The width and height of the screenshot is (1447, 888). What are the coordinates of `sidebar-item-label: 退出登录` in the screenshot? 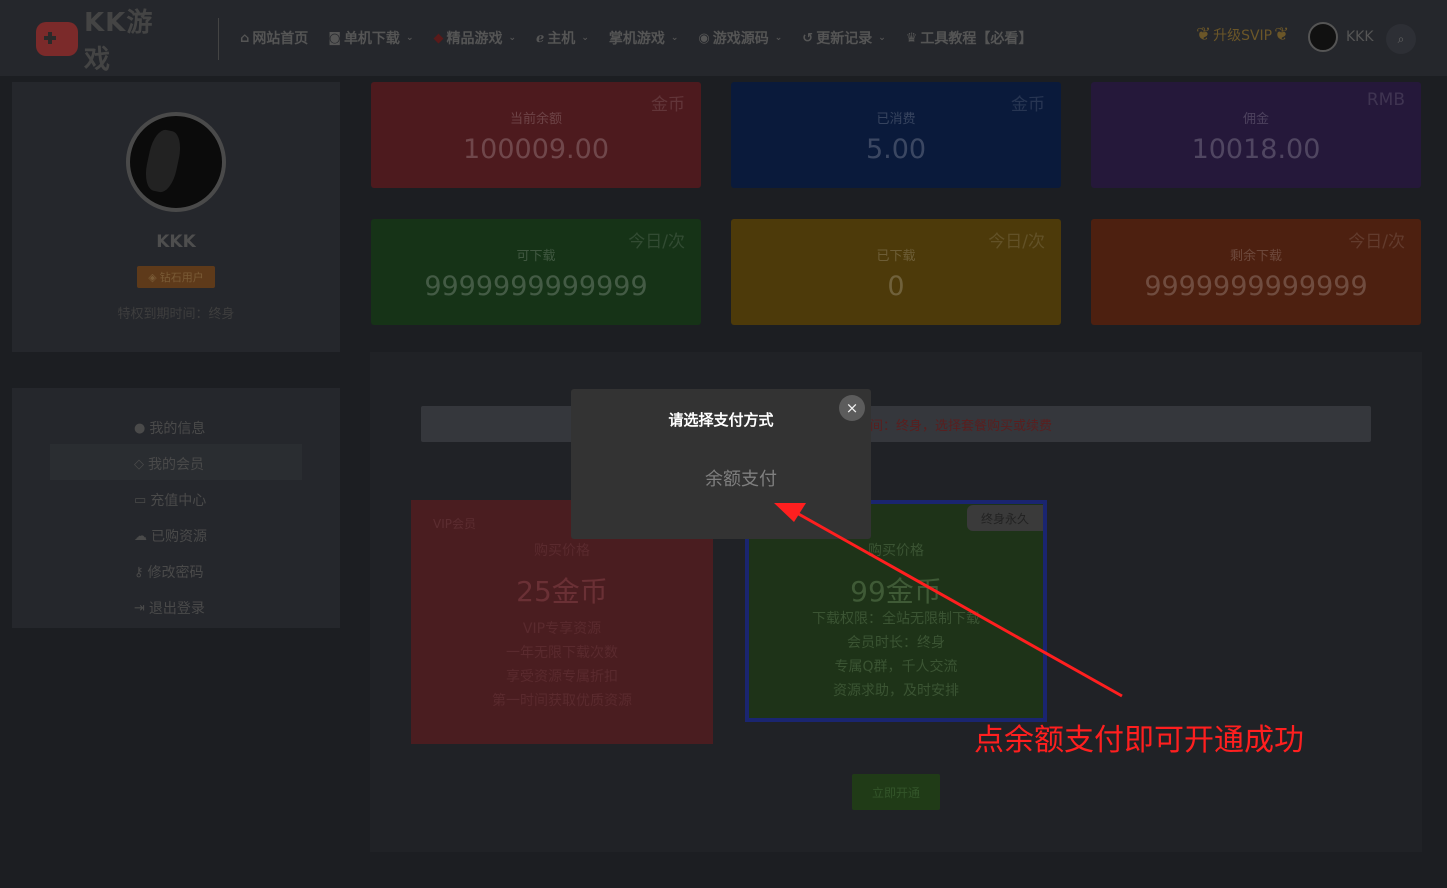 It's located at (176, 609).